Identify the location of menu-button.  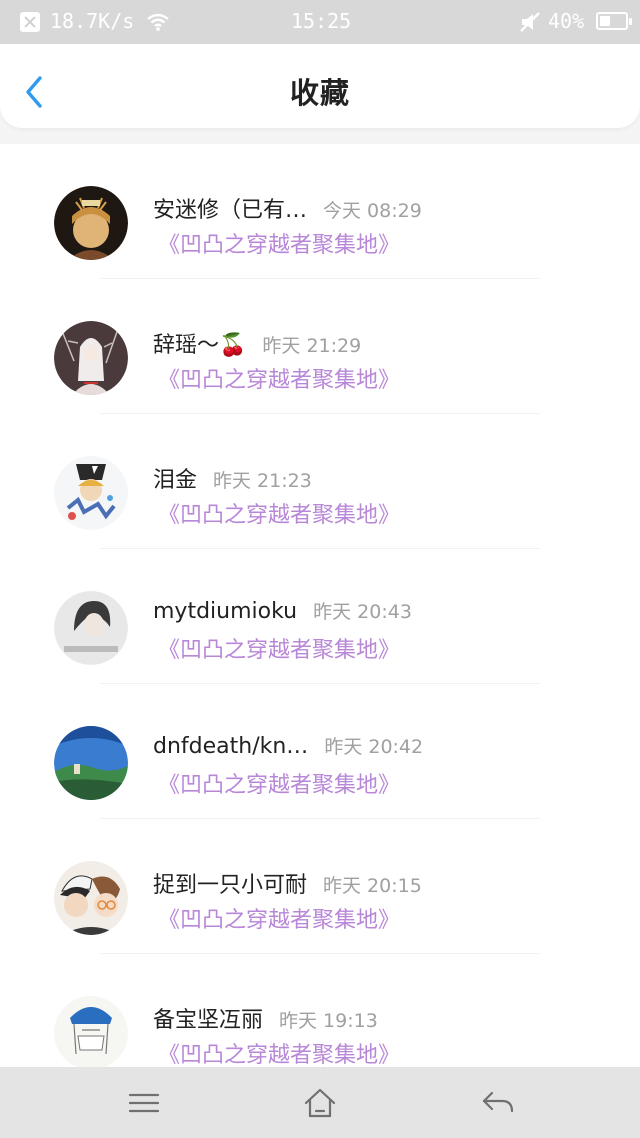
(144, 1103).